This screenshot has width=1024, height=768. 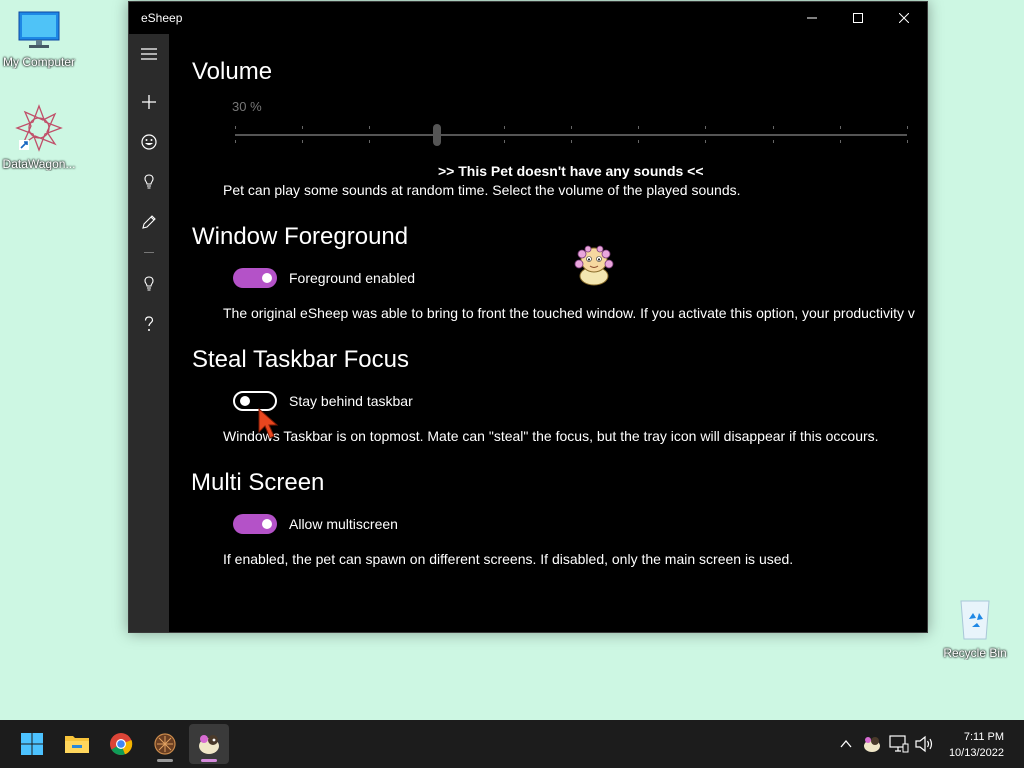 I want to click on esheep-app-icon, so click(x=209, y=744).